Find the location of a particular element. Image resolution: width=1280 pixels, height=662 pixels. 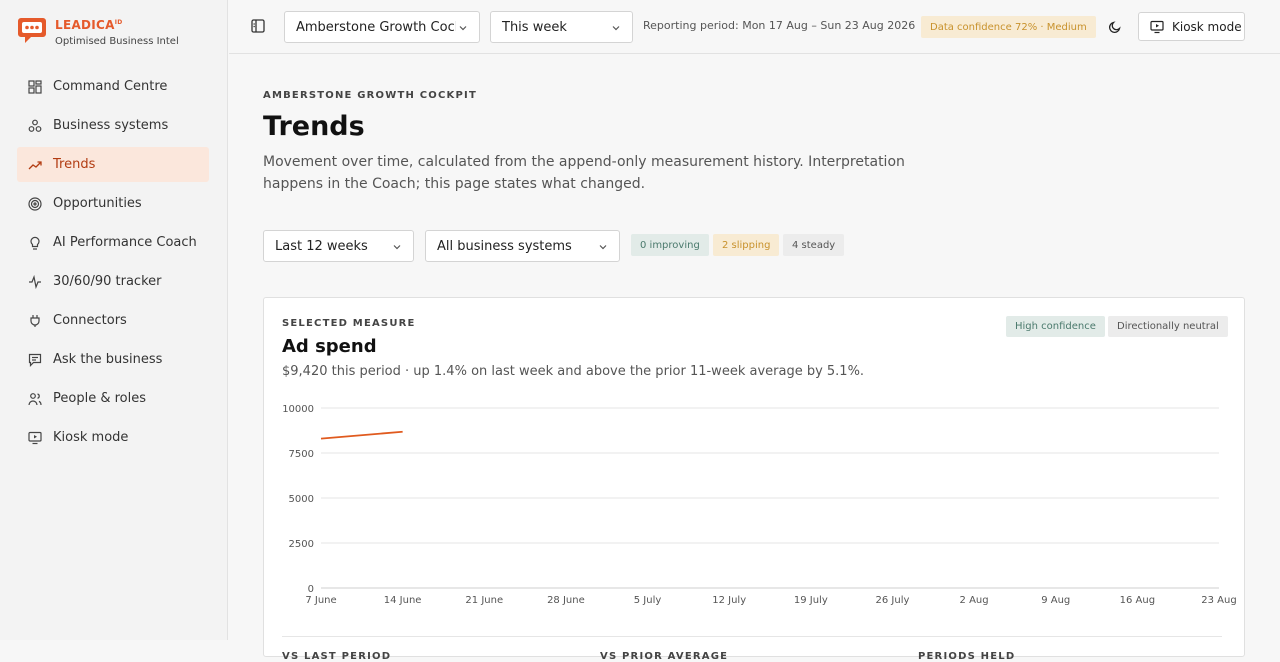

sidebar-item-label: Ask the business is located at coordinates (108, 359).